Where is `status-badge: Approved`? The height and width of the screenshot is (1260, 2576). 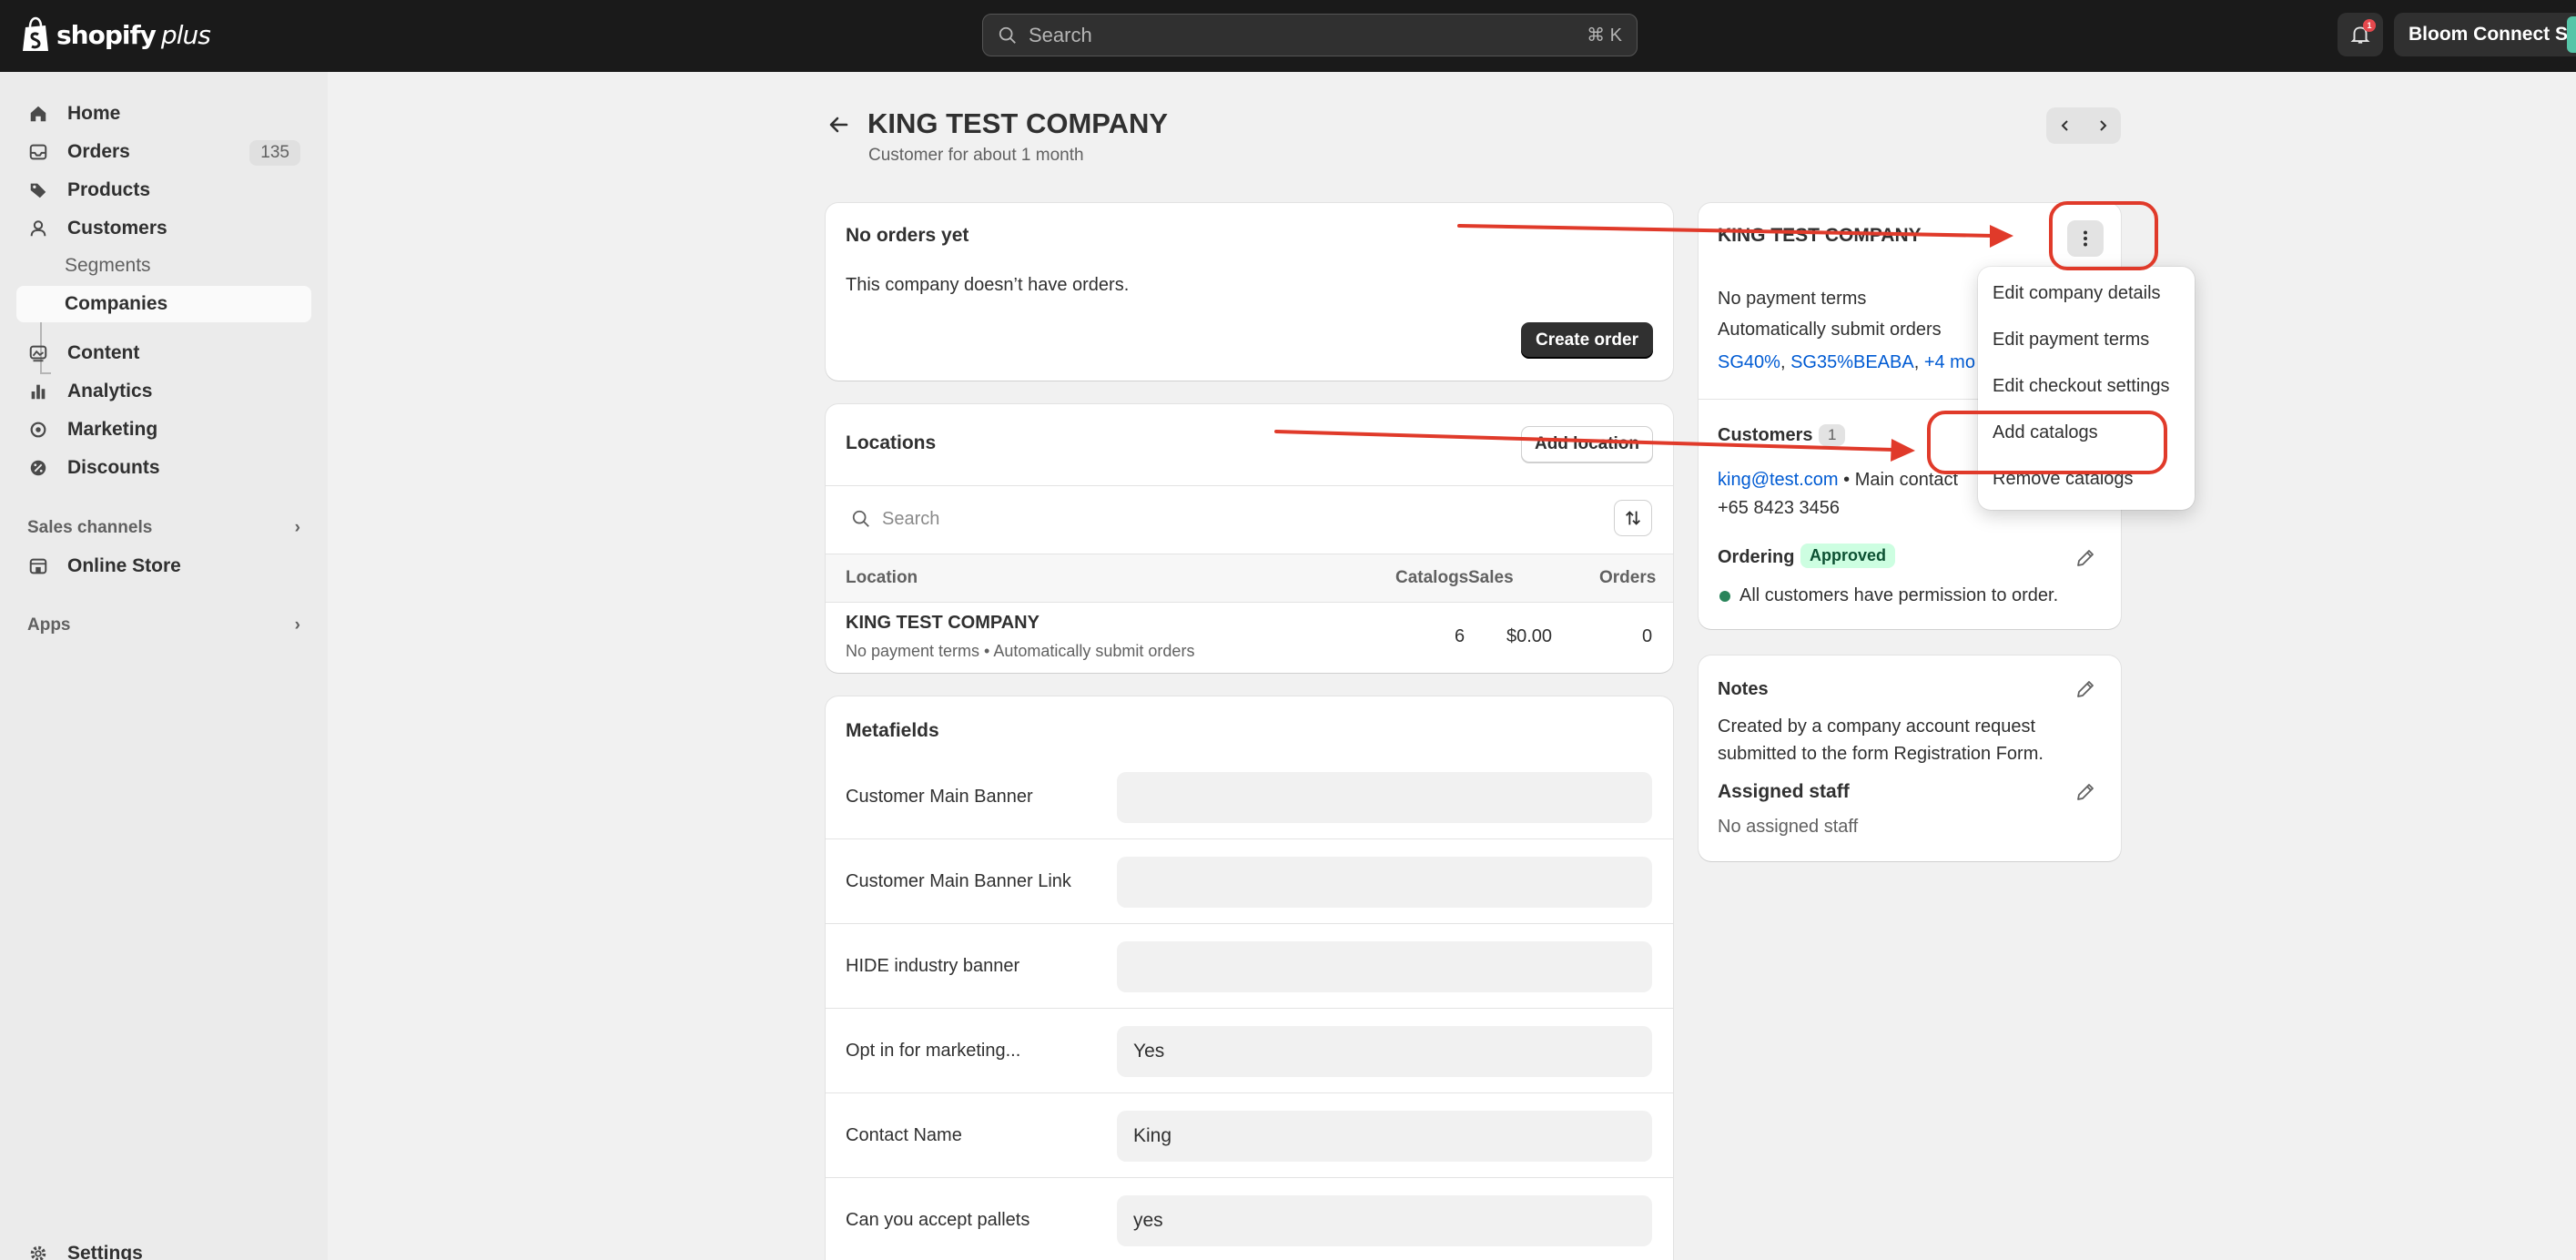
status-badge: Approved is located at coordinates (1848, 556).